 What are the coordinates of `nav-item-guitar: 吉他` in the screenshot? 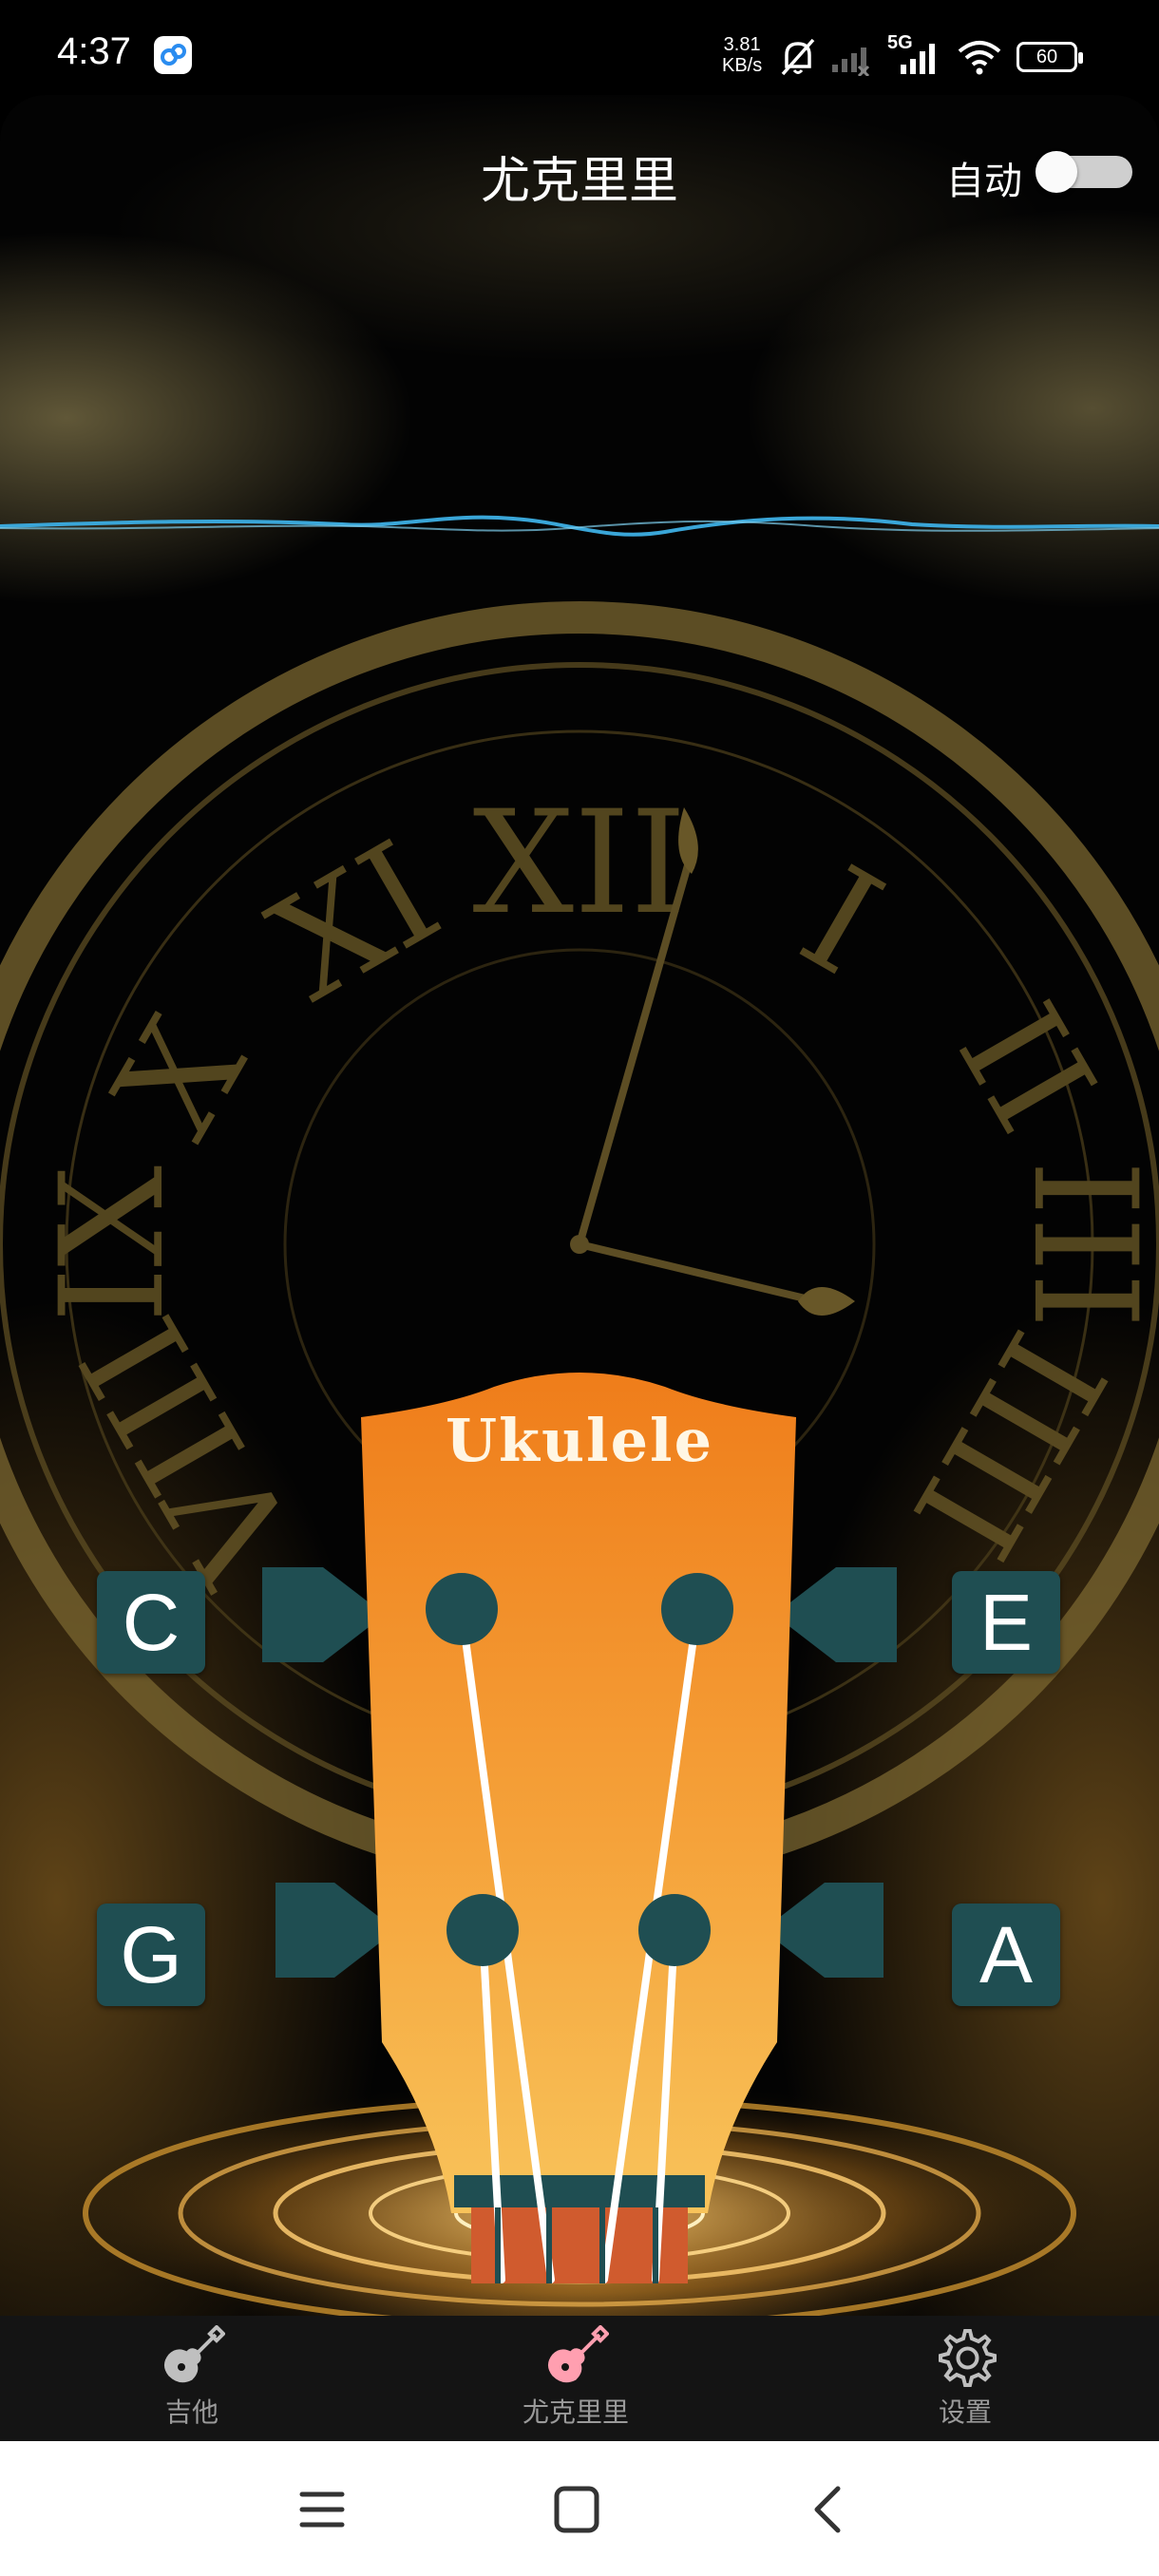 It's located at (192, 2377).